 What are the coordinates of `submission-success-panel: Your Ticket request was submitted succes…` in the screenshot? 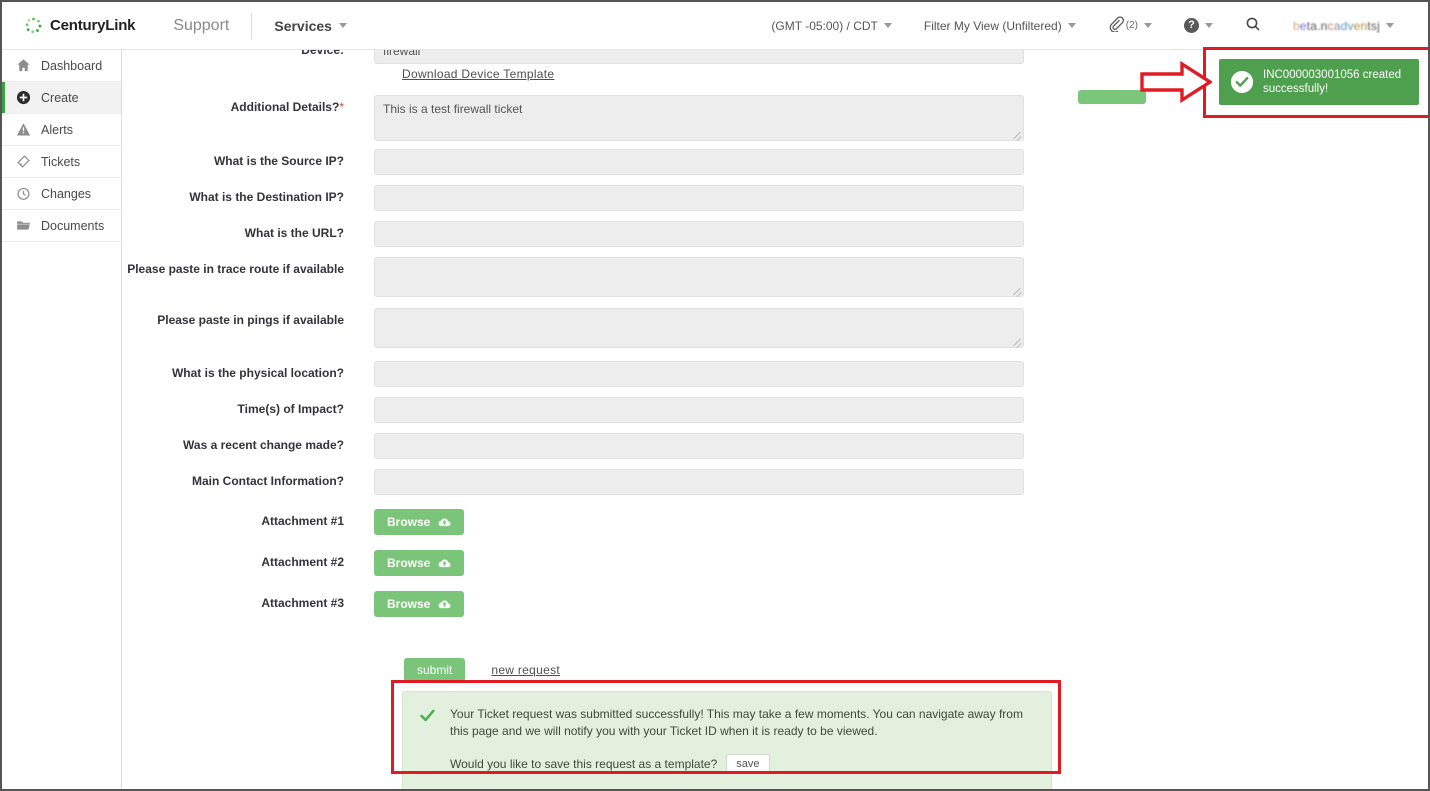 It's located at (727, 740).